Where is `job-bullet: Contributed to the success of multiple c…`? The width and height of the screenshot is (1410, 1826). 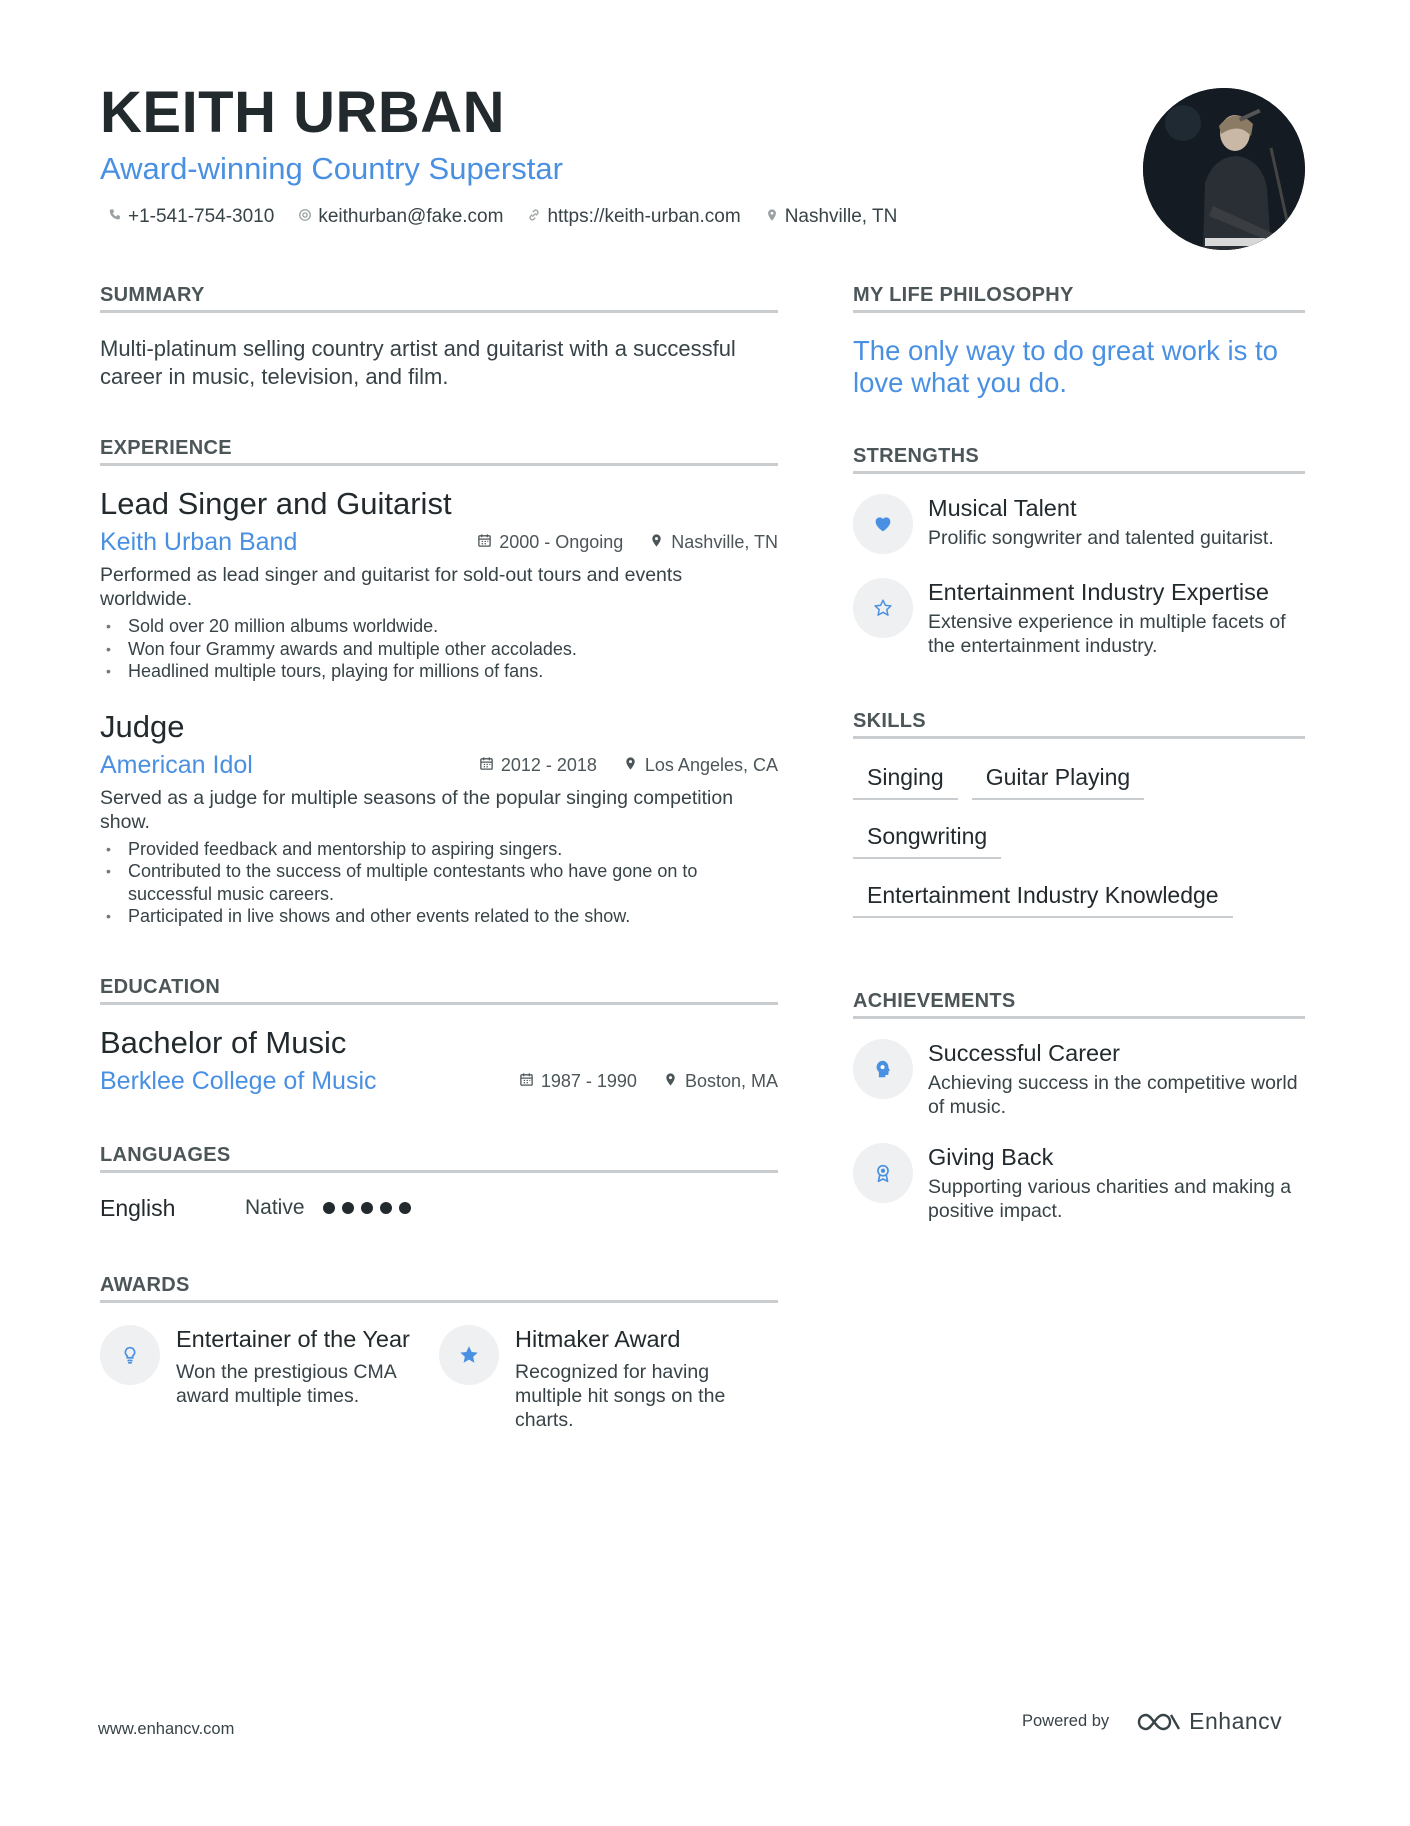 job-bullet: Contributed to the success of multiple c… is located at coordinates (442, 882).